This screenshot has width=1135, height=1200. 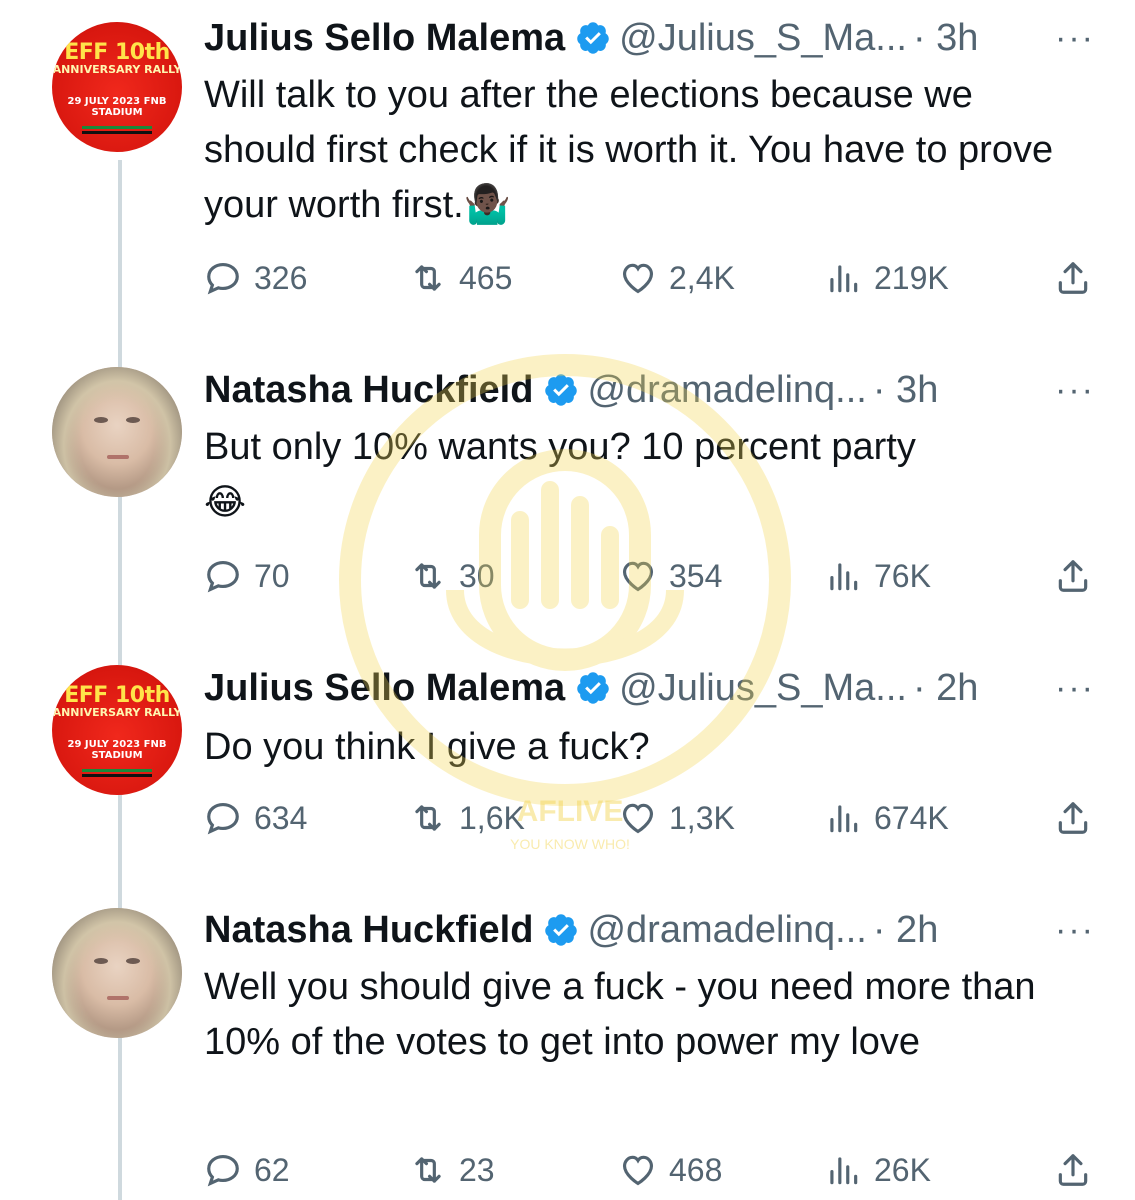 What do you see at coordinates (902, 1169) in the screenshot?
I see `view-count: 26K` at bounding box center [902, 1169].